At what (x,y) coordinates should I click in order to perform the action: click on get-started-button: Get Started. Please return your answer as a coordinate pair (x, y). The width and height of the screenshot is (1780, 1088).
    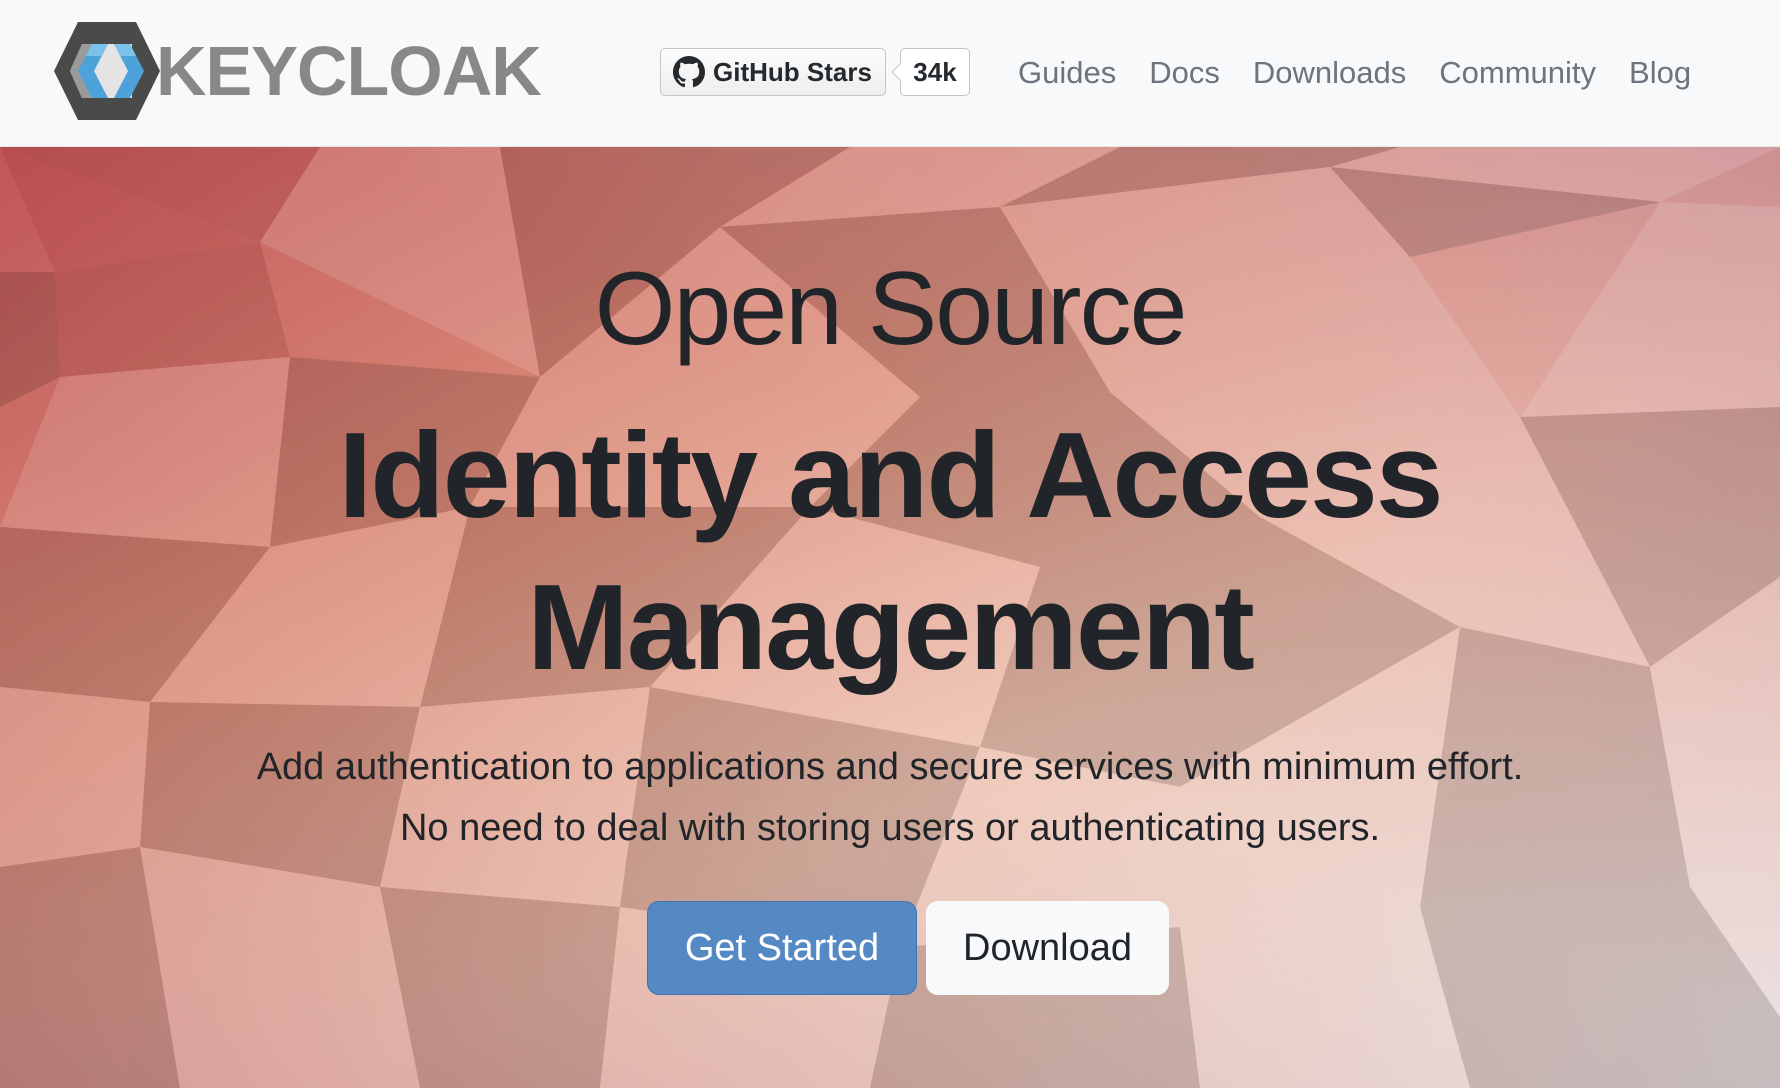
    Looking at the image, I should click on (782, 948).